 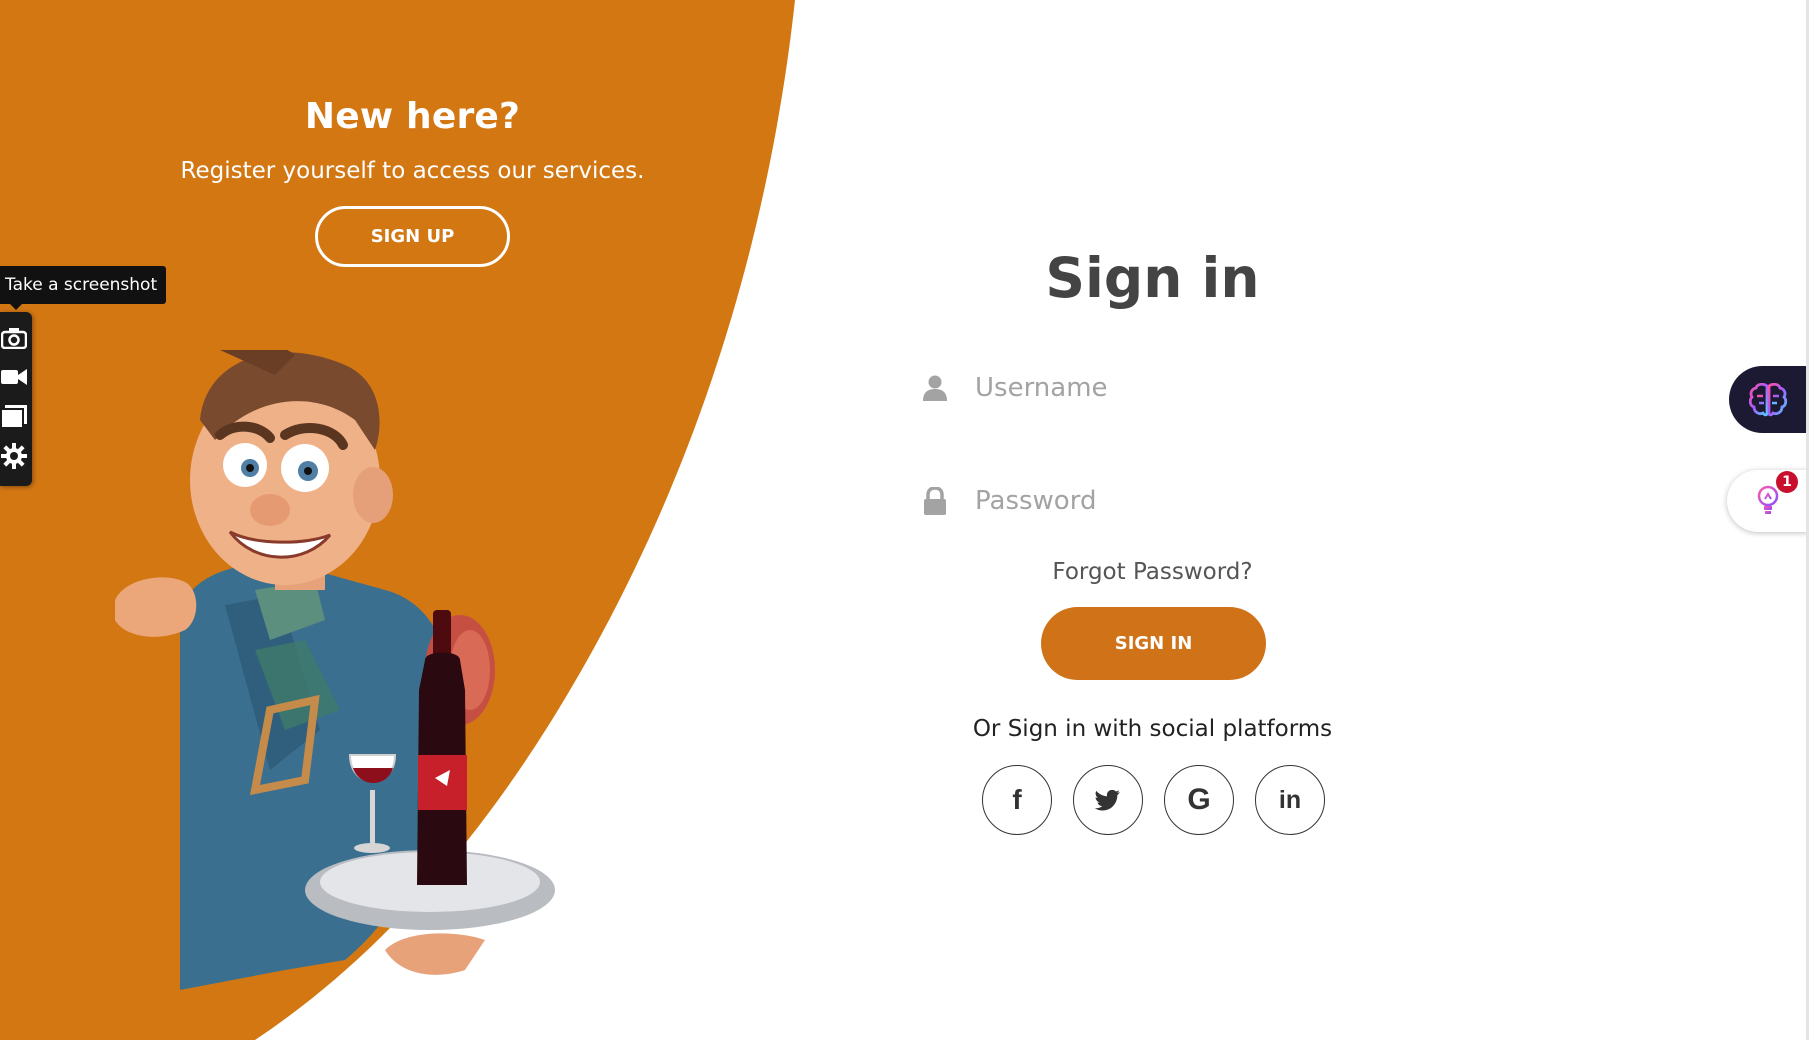 What do you see at coordinates (1787, 482) in the screenshot?
I see `notification-badge: 1` at bounding box center [1787, 482].